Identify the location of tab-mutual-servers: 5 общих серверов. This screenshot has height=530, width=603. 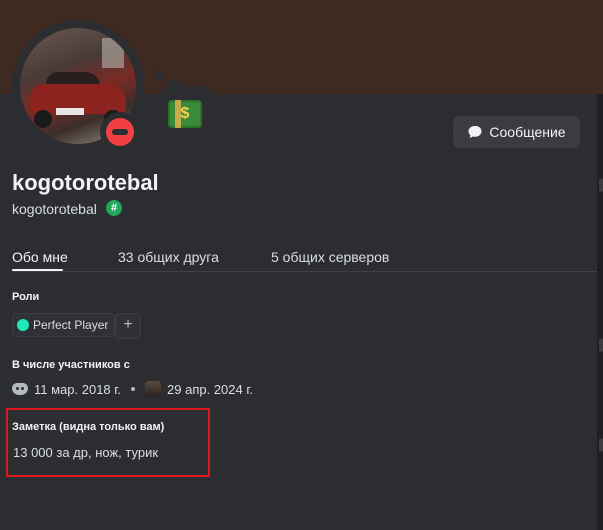
(330, 257).